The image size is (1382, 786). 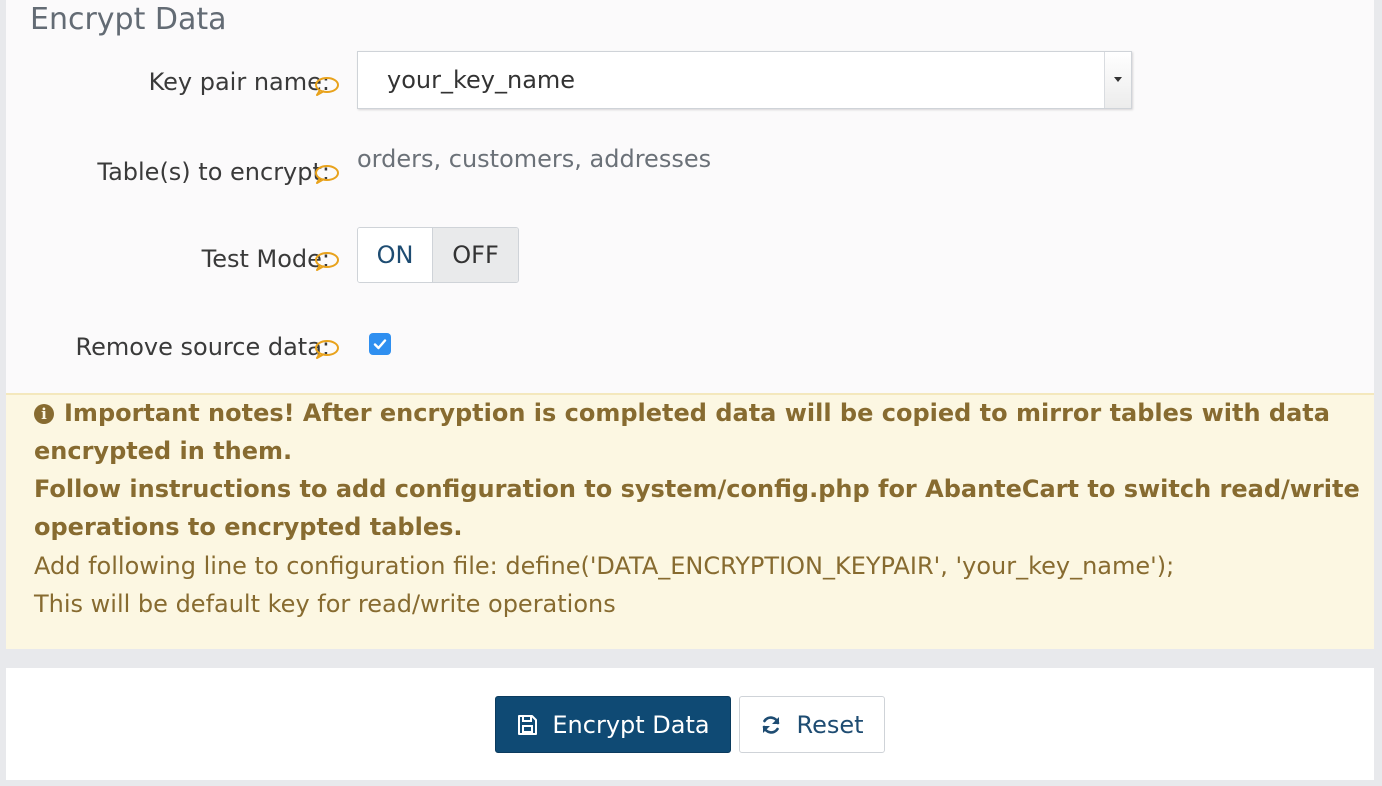 I want to click on test-mode-toggle: ON OFF, so click(x=438, y=255).